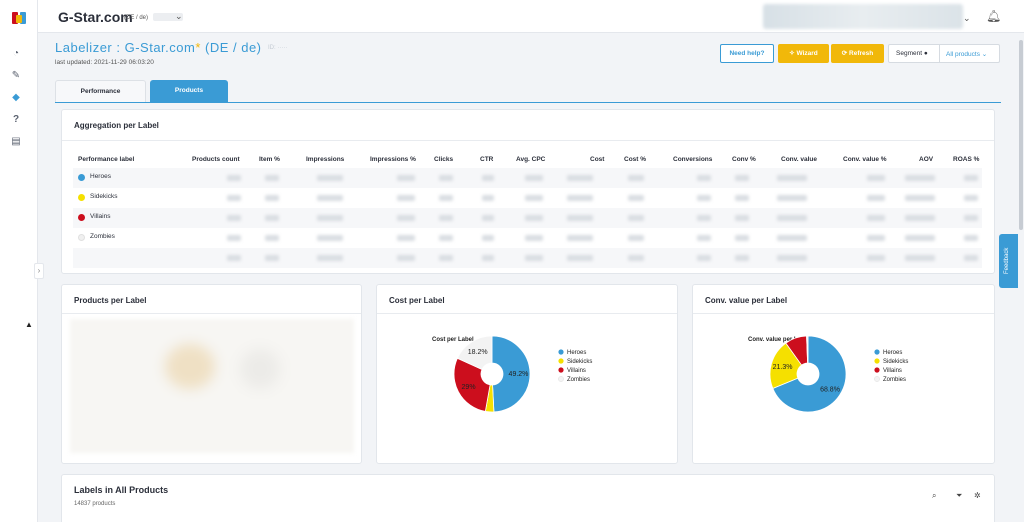  I want to click on col-header: Conv. value %, so click(865, 159).